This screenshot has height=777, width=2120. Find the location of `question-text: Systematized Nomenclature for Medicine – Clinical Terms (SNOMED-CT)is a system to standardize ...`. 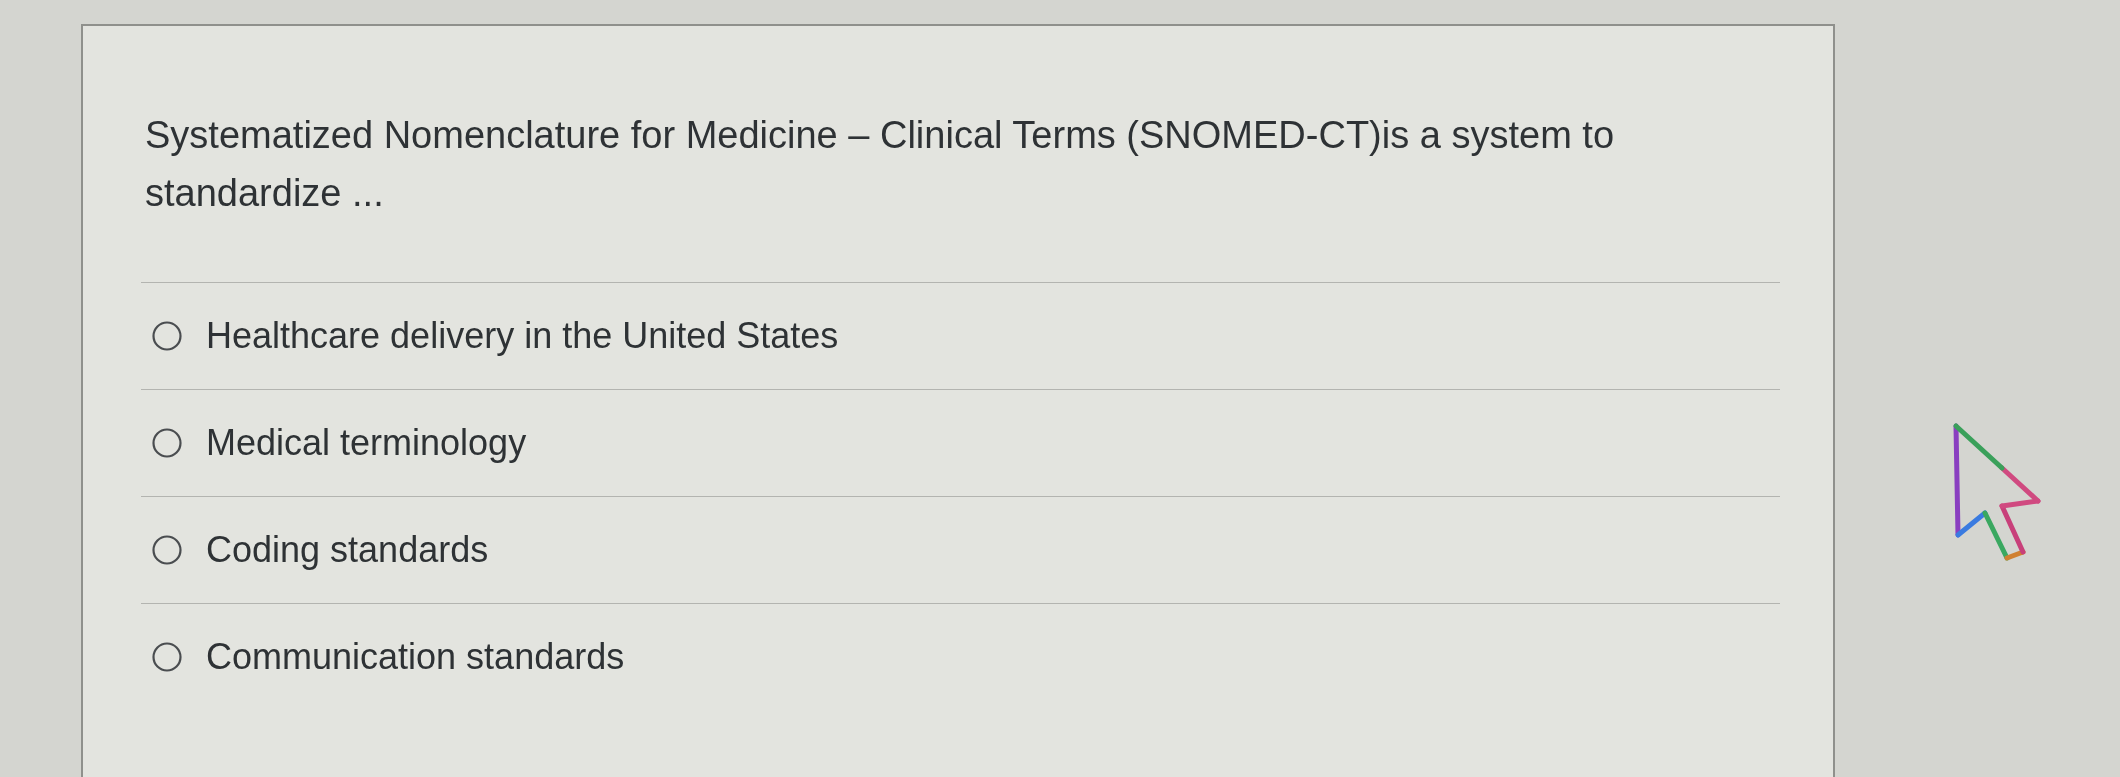

question-text: Systematized Nomenclature for Medicine – Clinical Terms (SNOMED-CT)is a system to standardize ... is located at coordinates (880, 164).